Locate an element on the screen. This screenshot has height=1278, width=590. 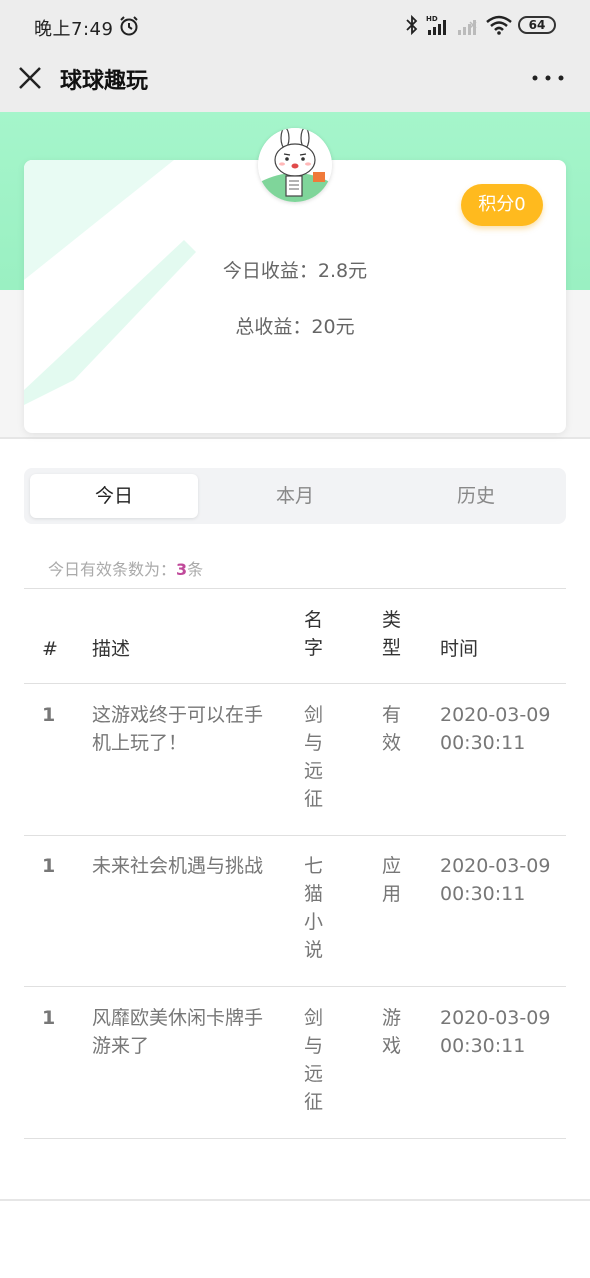
page-title: 球球趣玩 is located at coordinates (104, 81).